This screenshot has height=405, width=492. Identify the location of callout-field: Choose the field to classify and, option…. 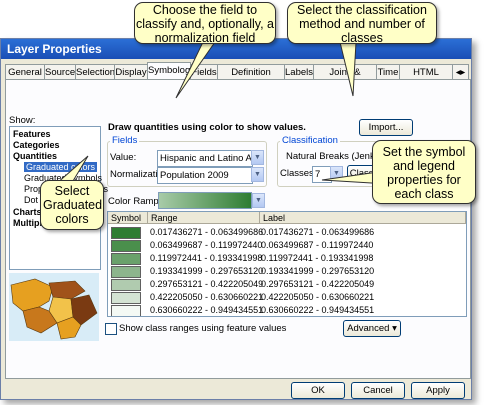
(205, 23).